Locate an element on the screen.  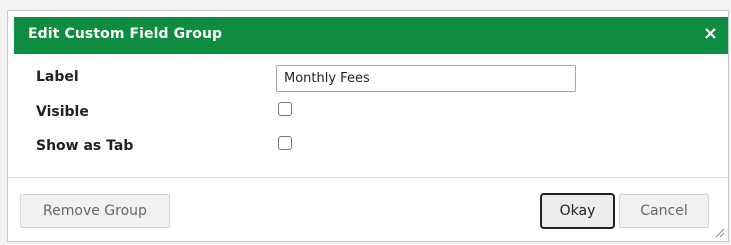
dialog-title: Edit Custom Field Group is located at coordinates (125, 34).